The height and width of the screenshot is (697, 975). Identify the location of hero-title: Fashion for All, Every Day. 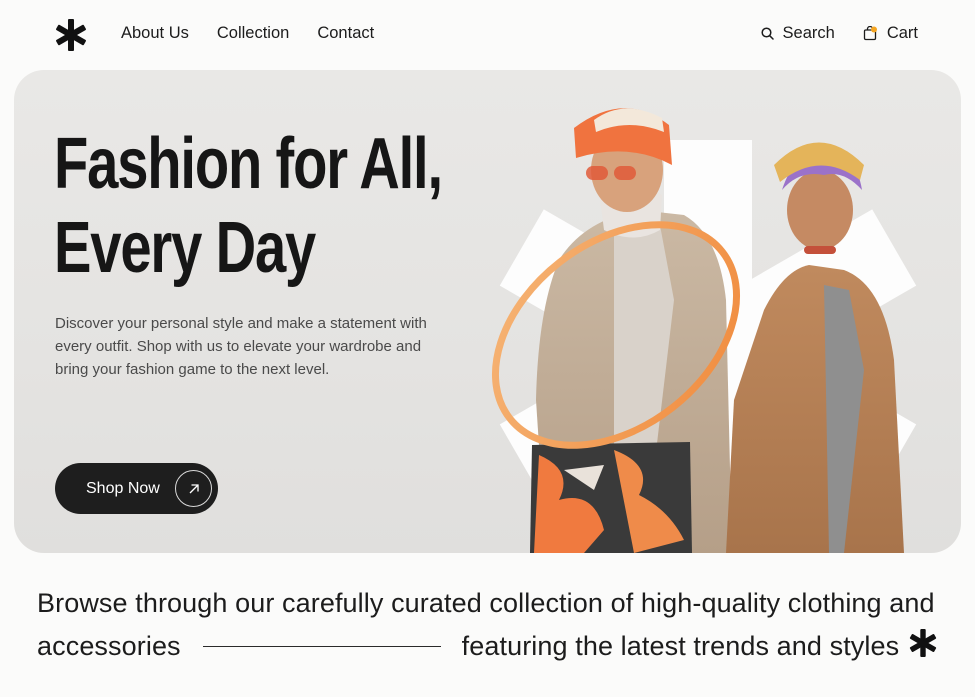
(248, 206).